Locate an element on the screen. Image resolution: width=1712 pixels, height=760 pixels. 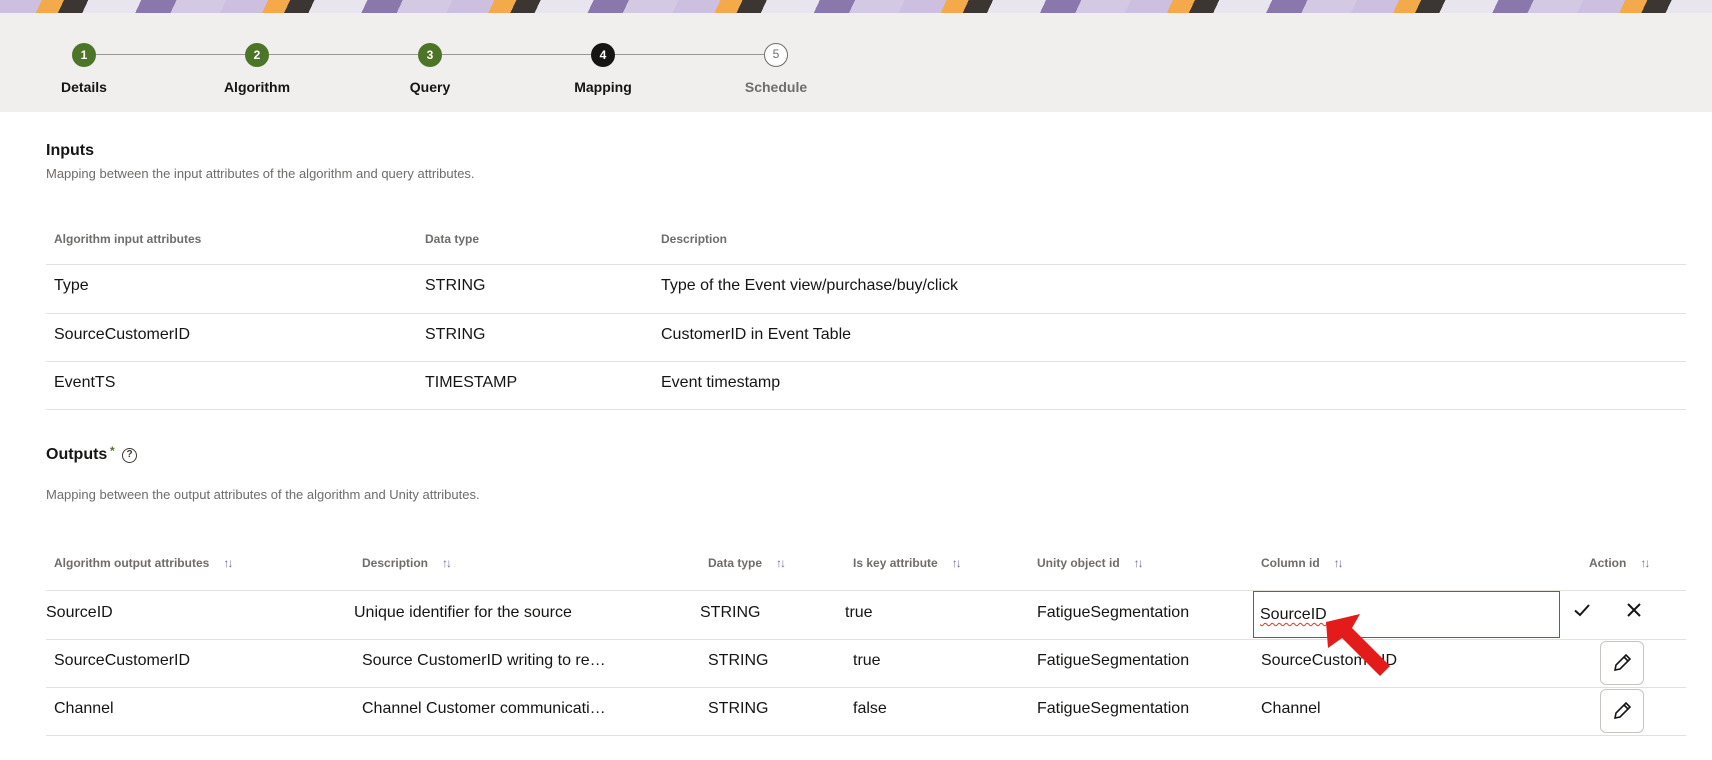
outputs-header-description: Description ↑↓ is located at coordinates (407, 563).